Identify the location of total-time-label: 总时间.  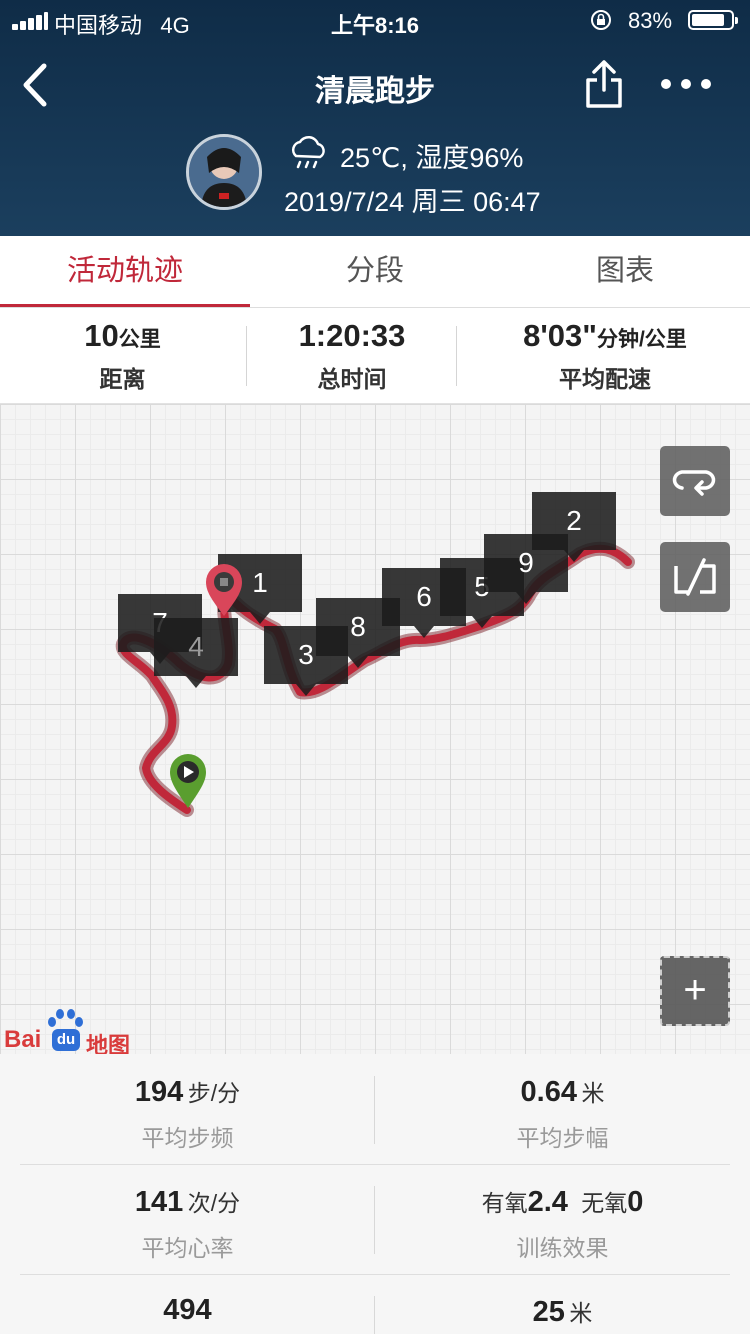
(352, 379).